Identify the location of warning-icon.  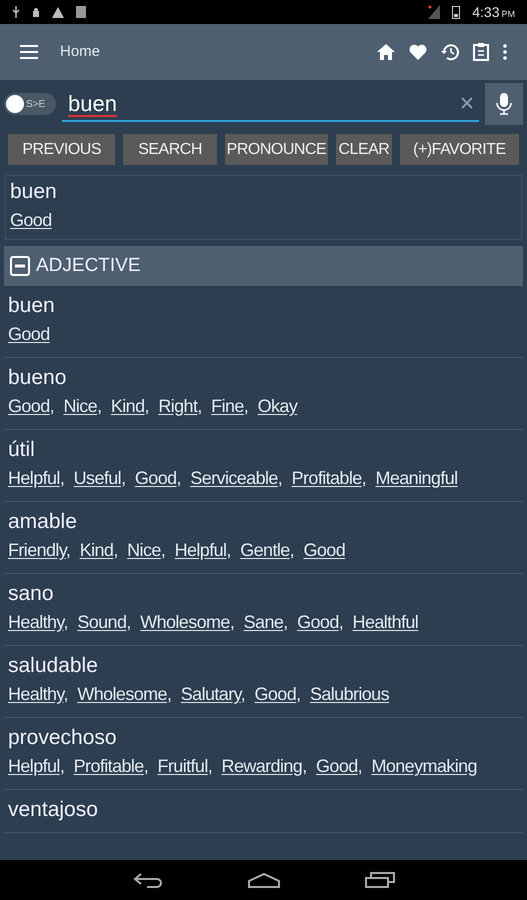
(58, 12).